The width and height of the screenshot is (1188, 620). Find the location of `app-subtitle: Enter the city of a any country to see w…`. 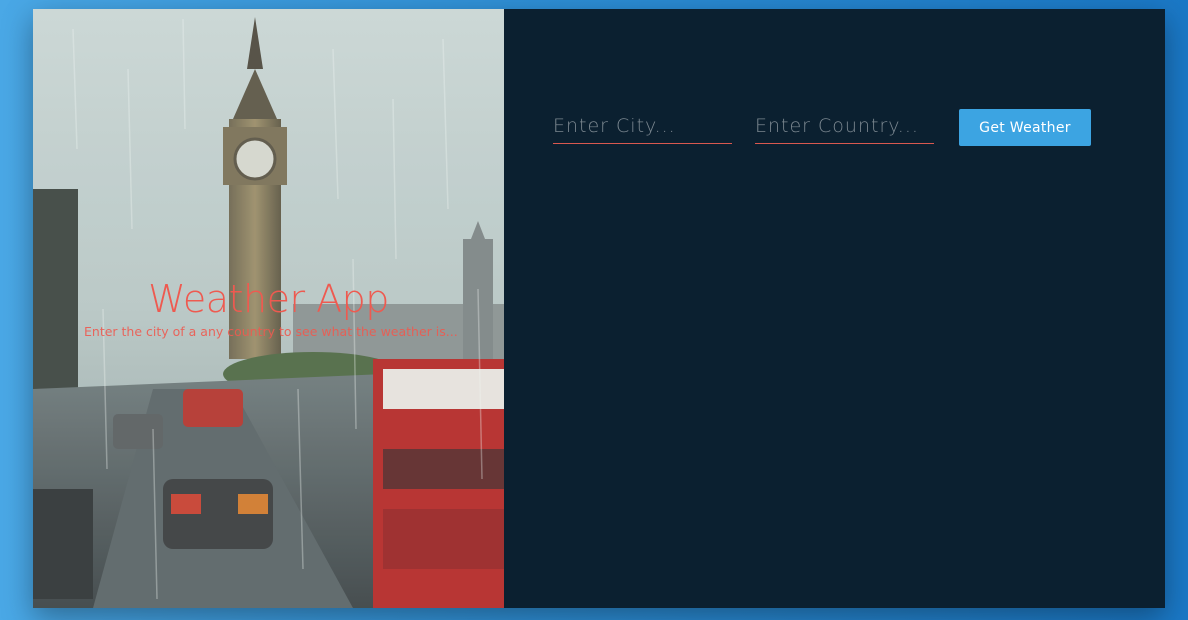

app-subtitle: Enter the city of a any country to see w… is located at coordinates (271, 331).